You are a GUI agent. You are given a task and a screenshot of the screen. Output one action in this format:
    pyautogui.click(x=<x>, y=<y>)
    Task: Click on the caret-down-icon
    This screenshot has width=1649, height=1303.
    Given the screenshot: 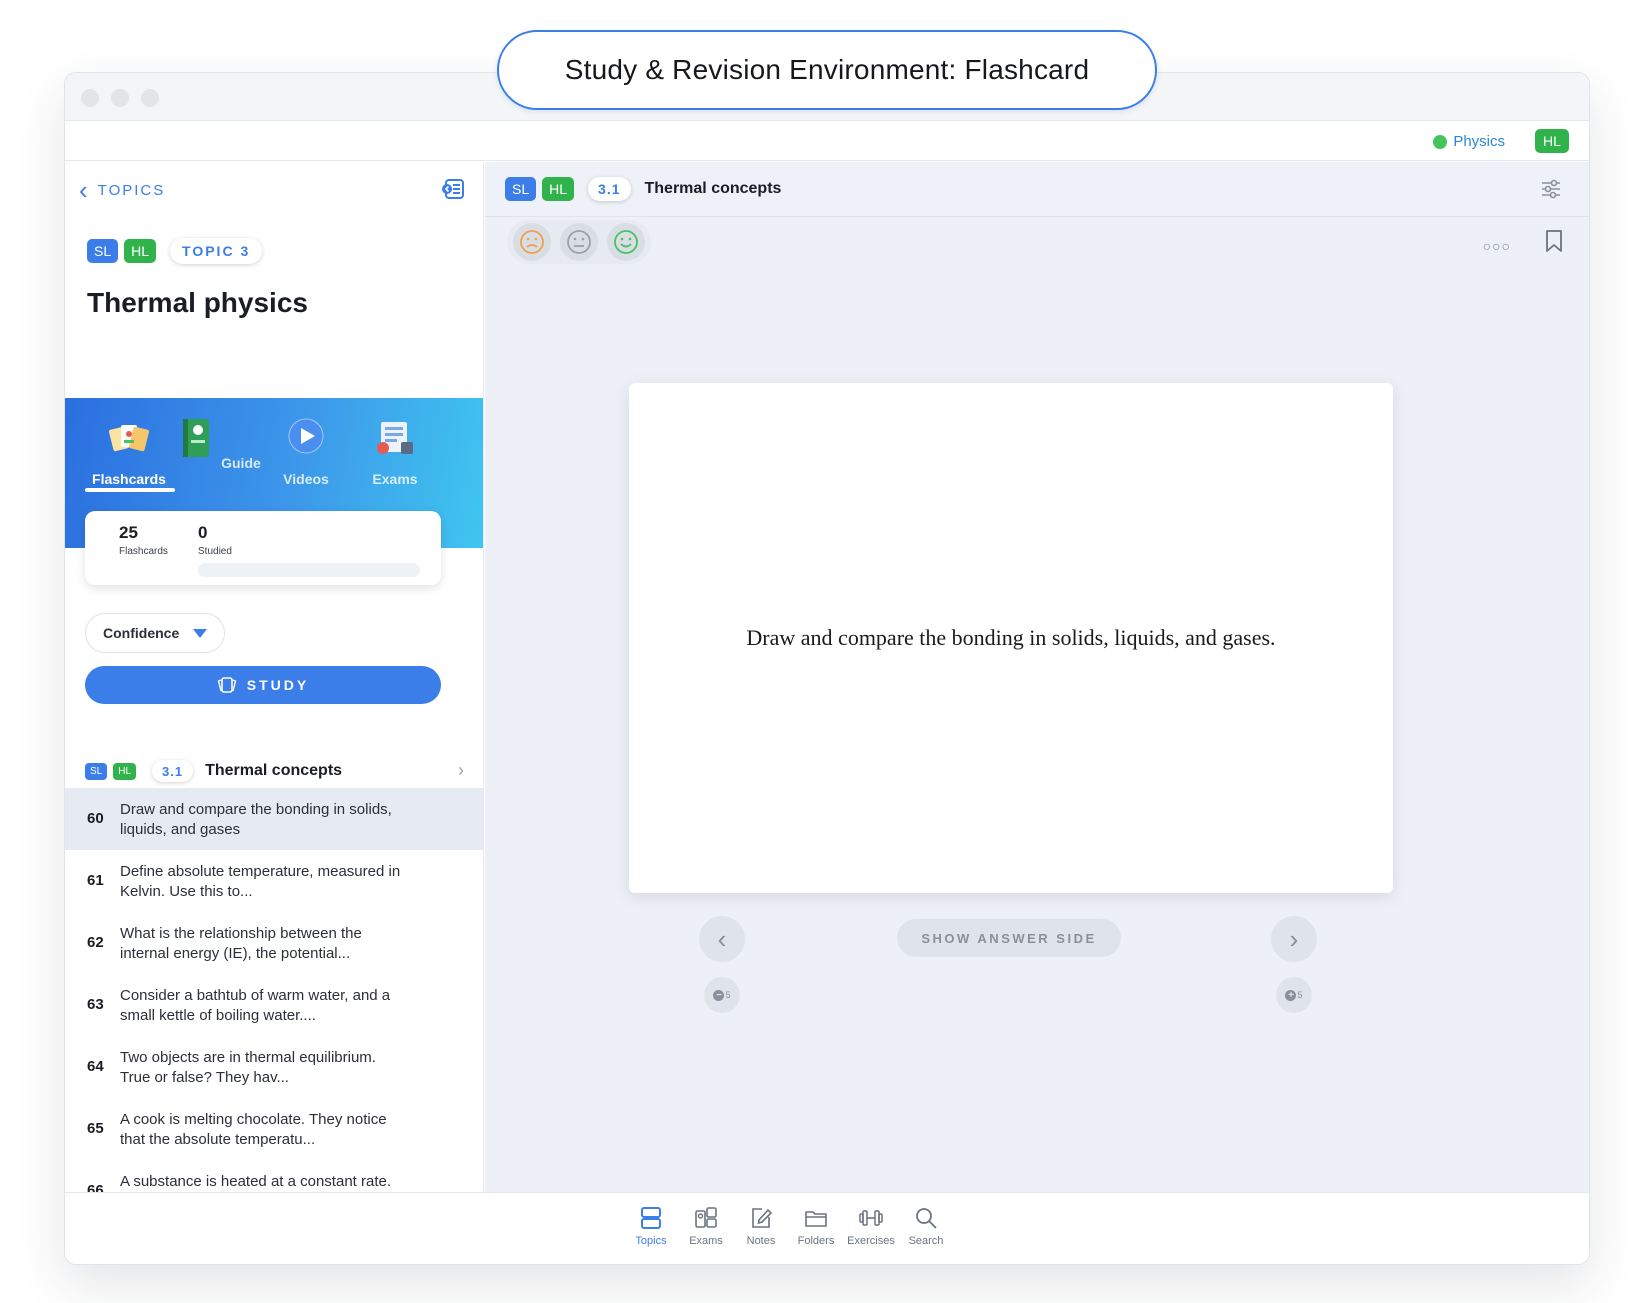 What is the action you would take?
    pyautogui.click(x=200, y=633)
    